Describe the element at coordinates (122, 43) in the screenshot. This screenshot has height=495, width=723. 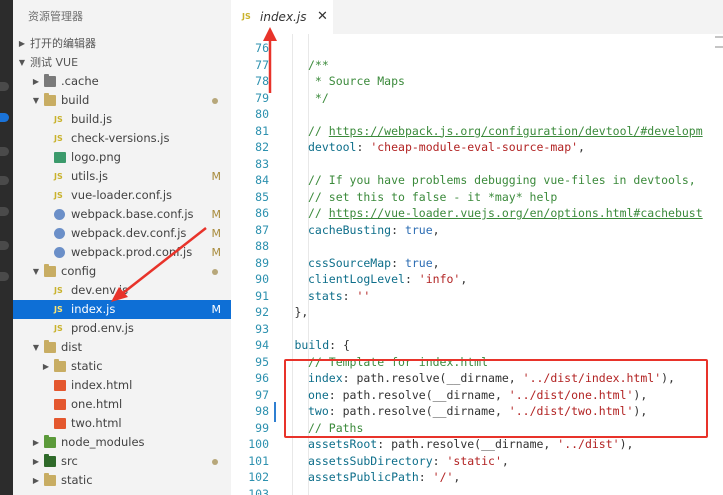
I see `open-editors-section: ▶ 打开的编辑器` at that location.